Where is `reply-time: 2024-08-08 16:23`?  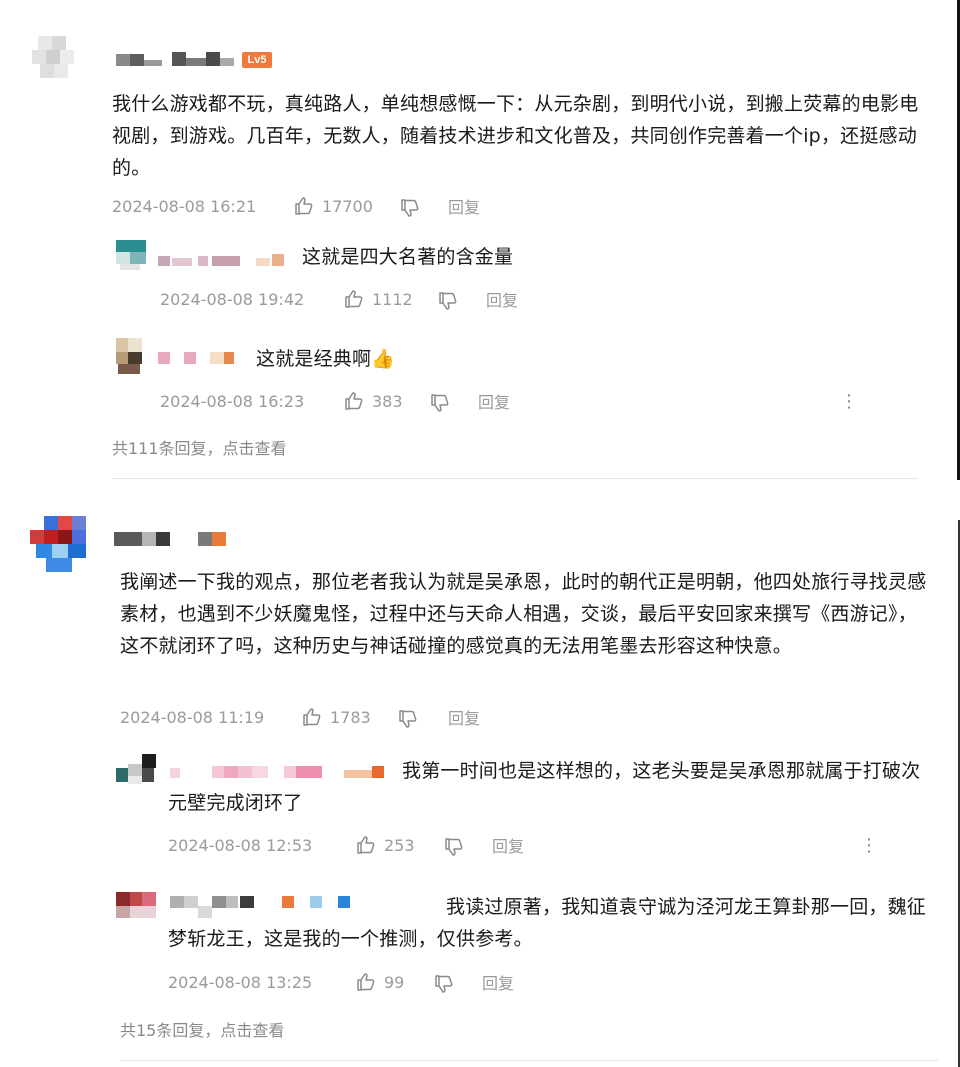 reply-time: 2024-08-08 16:23 is located at coordinates (232, 401).